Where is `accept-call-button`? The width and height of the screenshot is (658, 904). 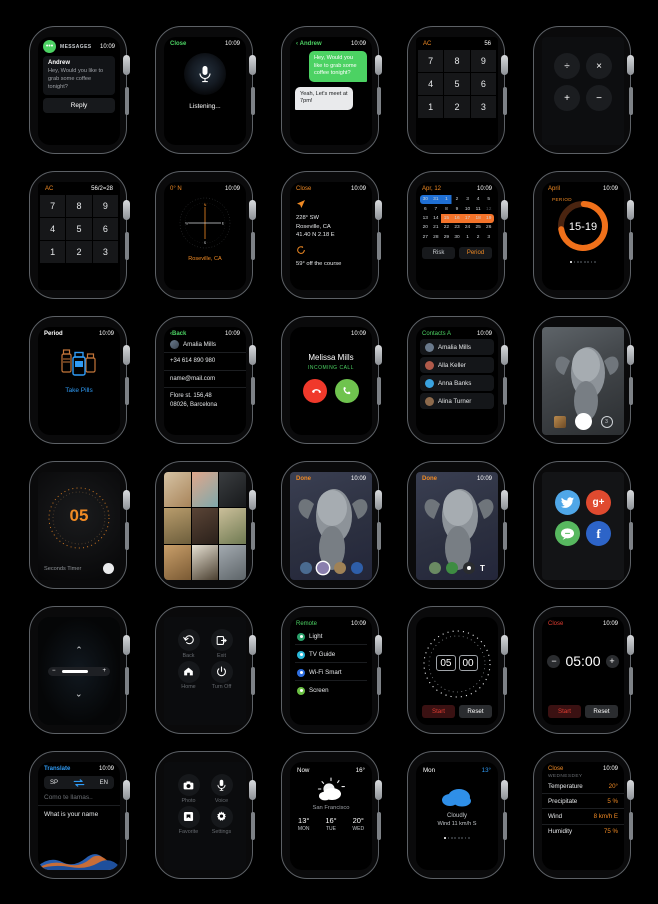
accept-call-button is located at coordinates (347, 391).